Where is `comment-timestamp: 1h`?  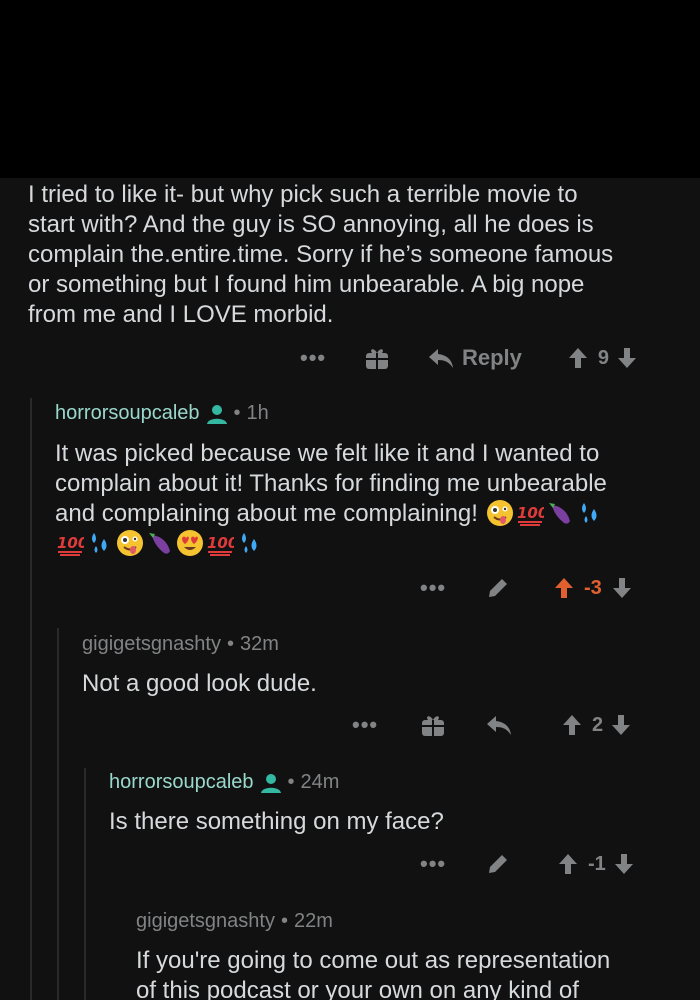
comment-timestamp: 1h is located at coordinates (257, 413).